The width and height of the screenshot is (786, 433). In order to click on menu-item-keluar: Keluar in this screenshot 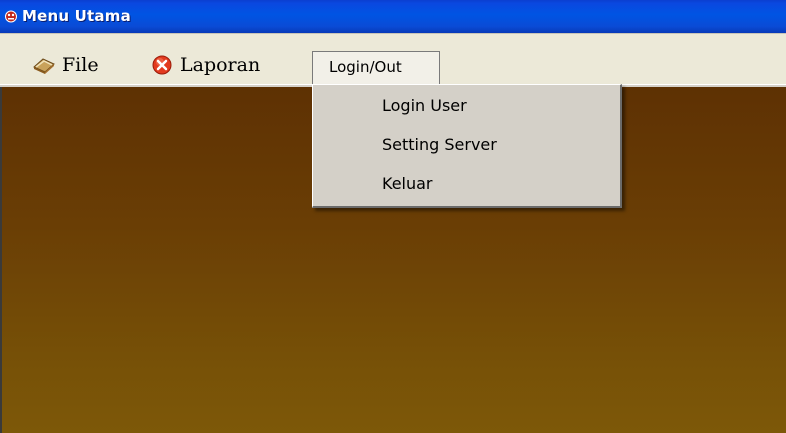, I will do `click(407, 184)`.